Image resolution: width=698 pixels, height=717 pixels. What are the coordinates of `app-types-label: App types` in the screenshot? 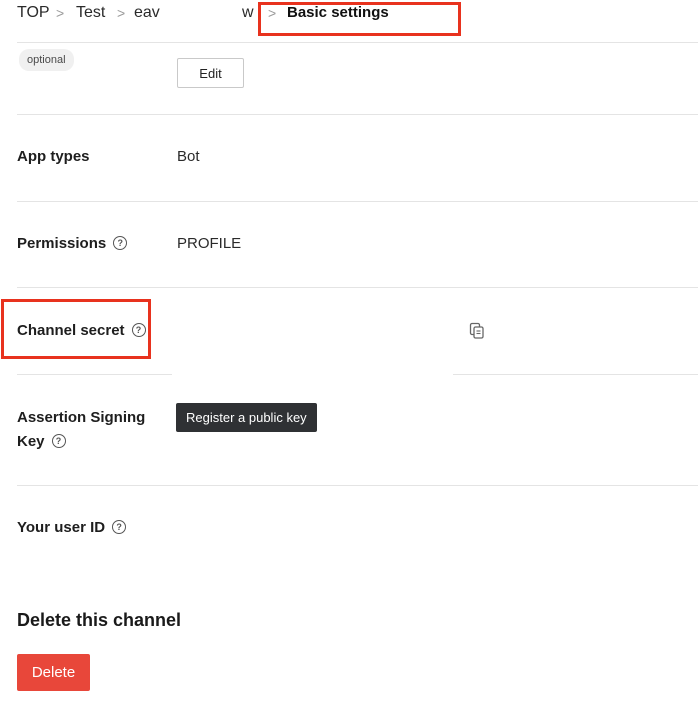 It's located at (53, 156).